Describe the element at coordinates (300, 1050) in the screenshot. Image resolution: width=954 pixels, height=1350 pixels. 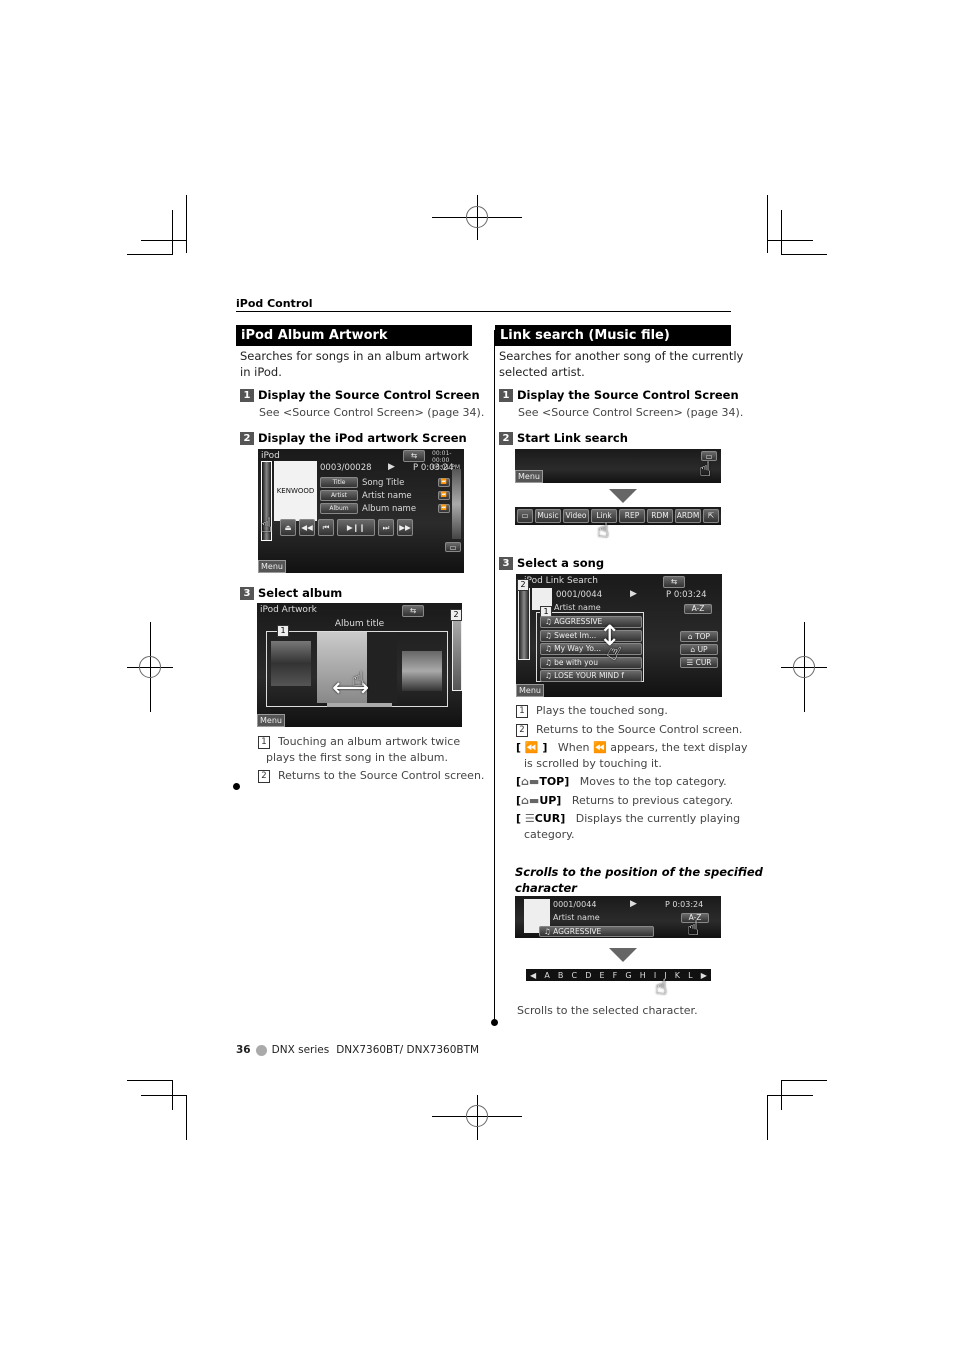
I see `series-name: DNX series` at that location.